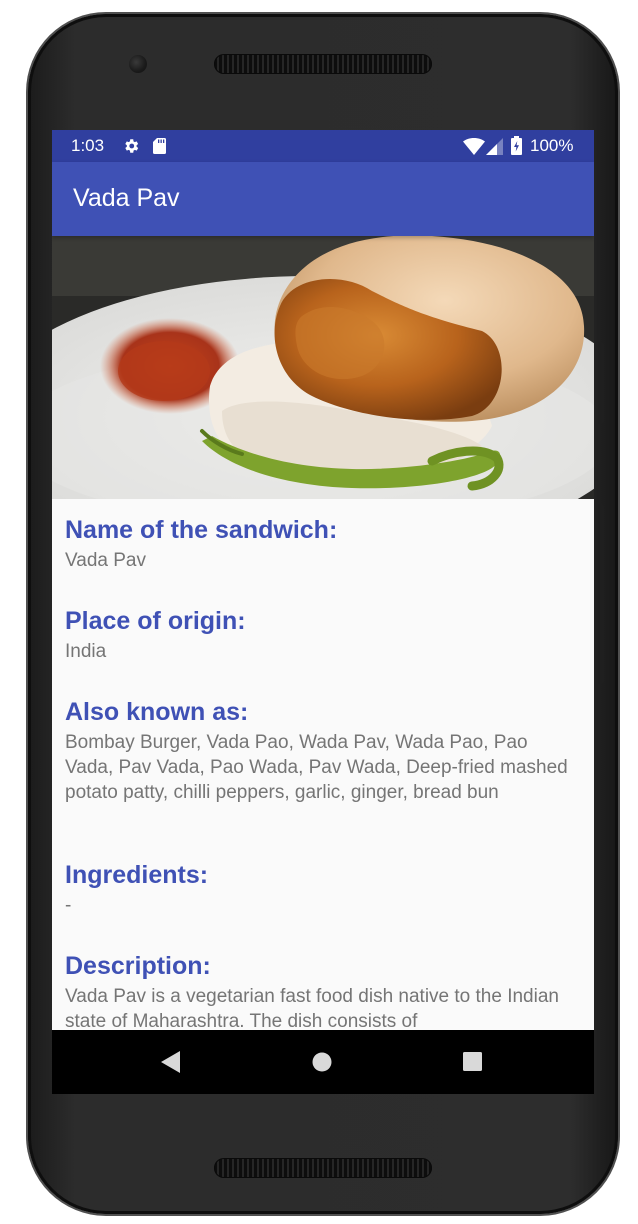  Describe the element at coordinates (516, 145) in the screenshot. I see `battery-icon` at that location.